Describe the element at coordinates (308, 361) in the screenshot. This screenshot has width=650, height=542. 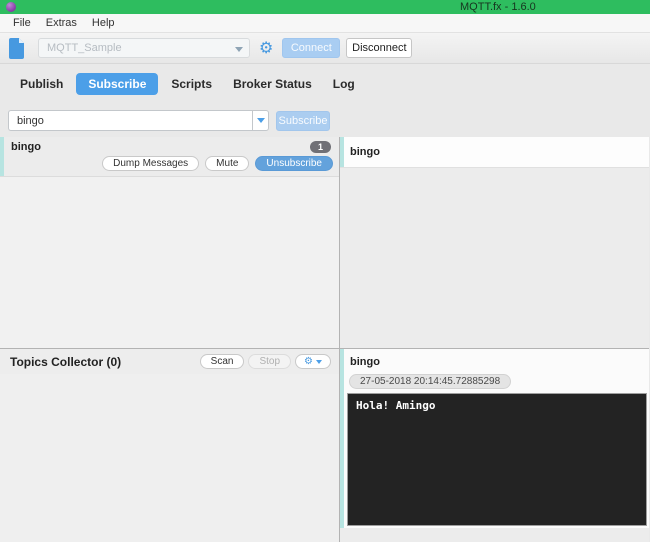
I see `gear-icon: ⚙` at that location.